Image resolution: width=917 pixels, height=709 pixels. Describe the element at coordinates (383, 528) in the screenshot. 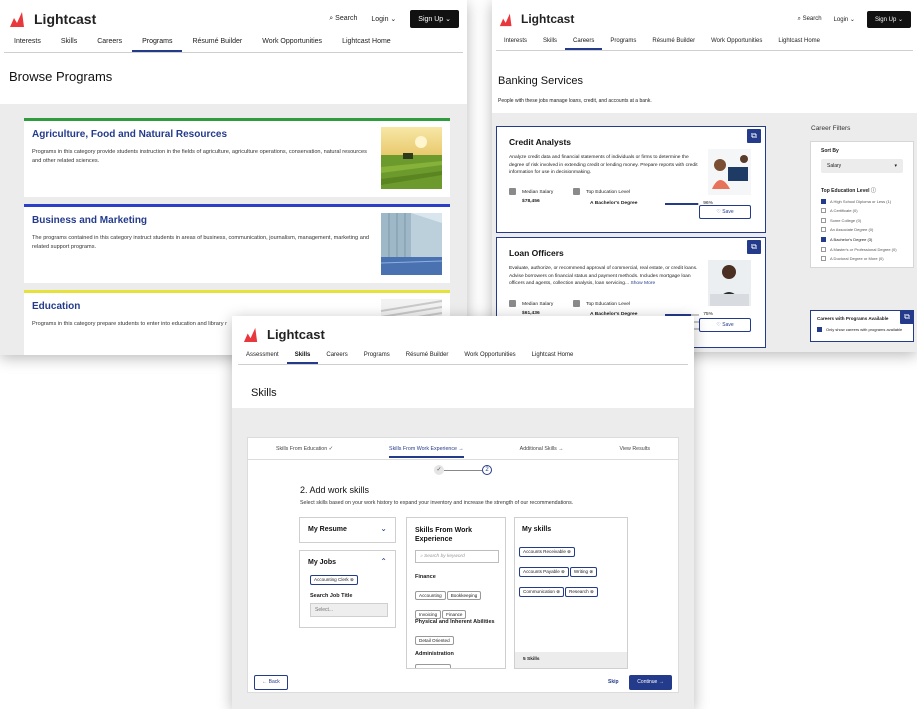

I see `chevron-down-icon: ⌄` at that location.